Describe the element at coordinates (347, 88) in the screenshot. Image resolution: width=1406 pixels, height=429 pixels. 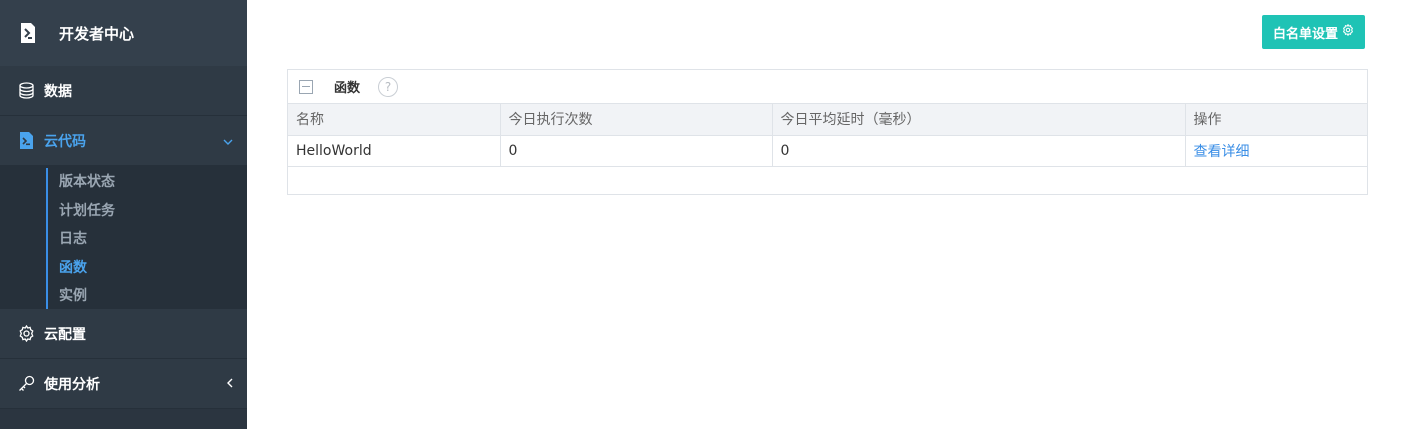
I see `panel-title: 函数` at that location.